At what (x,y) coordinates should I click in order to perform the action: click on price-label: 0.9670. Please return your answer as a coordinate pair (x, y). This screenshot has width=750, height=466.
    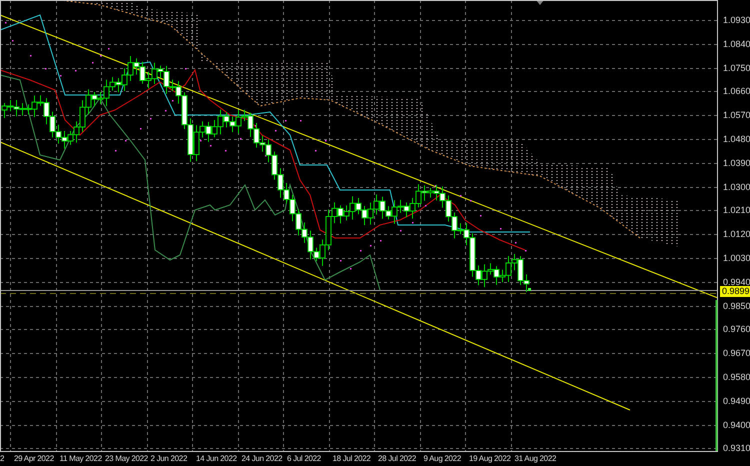
    Looking at the image, I should click on (736, 353).